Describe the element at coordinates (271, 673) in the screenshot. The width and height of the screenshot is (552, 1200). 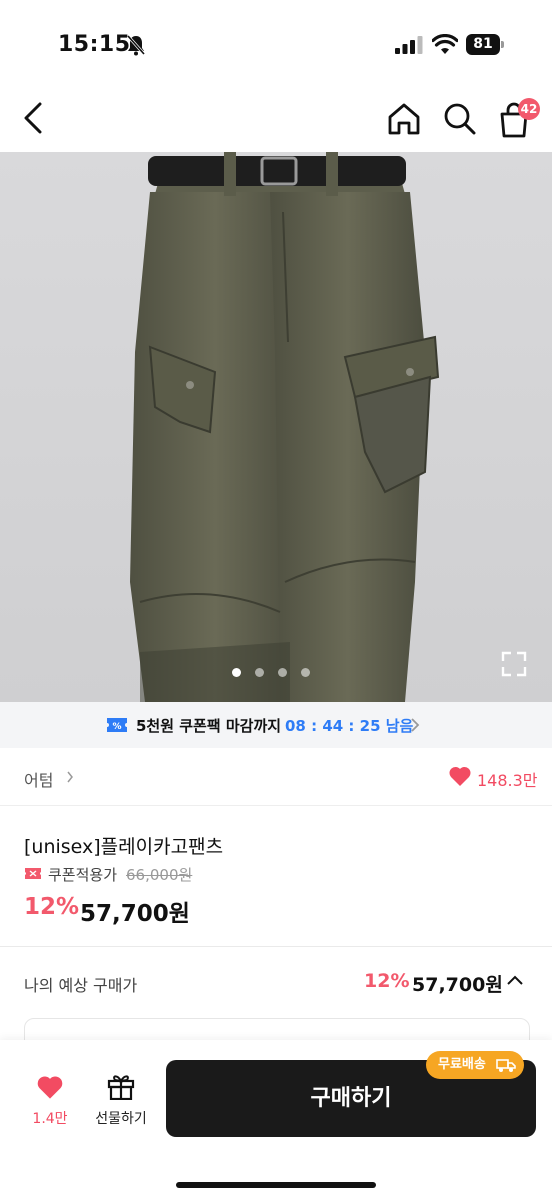
I see `carousel-indicator` at that location.